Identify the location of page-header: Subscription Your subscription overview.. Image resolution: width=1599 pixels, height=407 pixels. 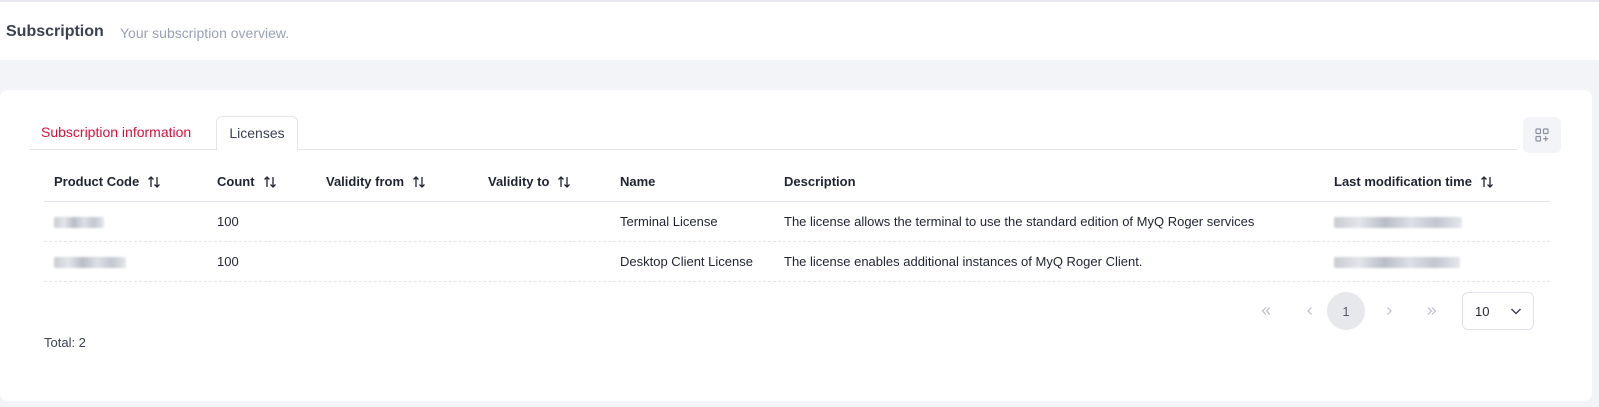
(799, 30).